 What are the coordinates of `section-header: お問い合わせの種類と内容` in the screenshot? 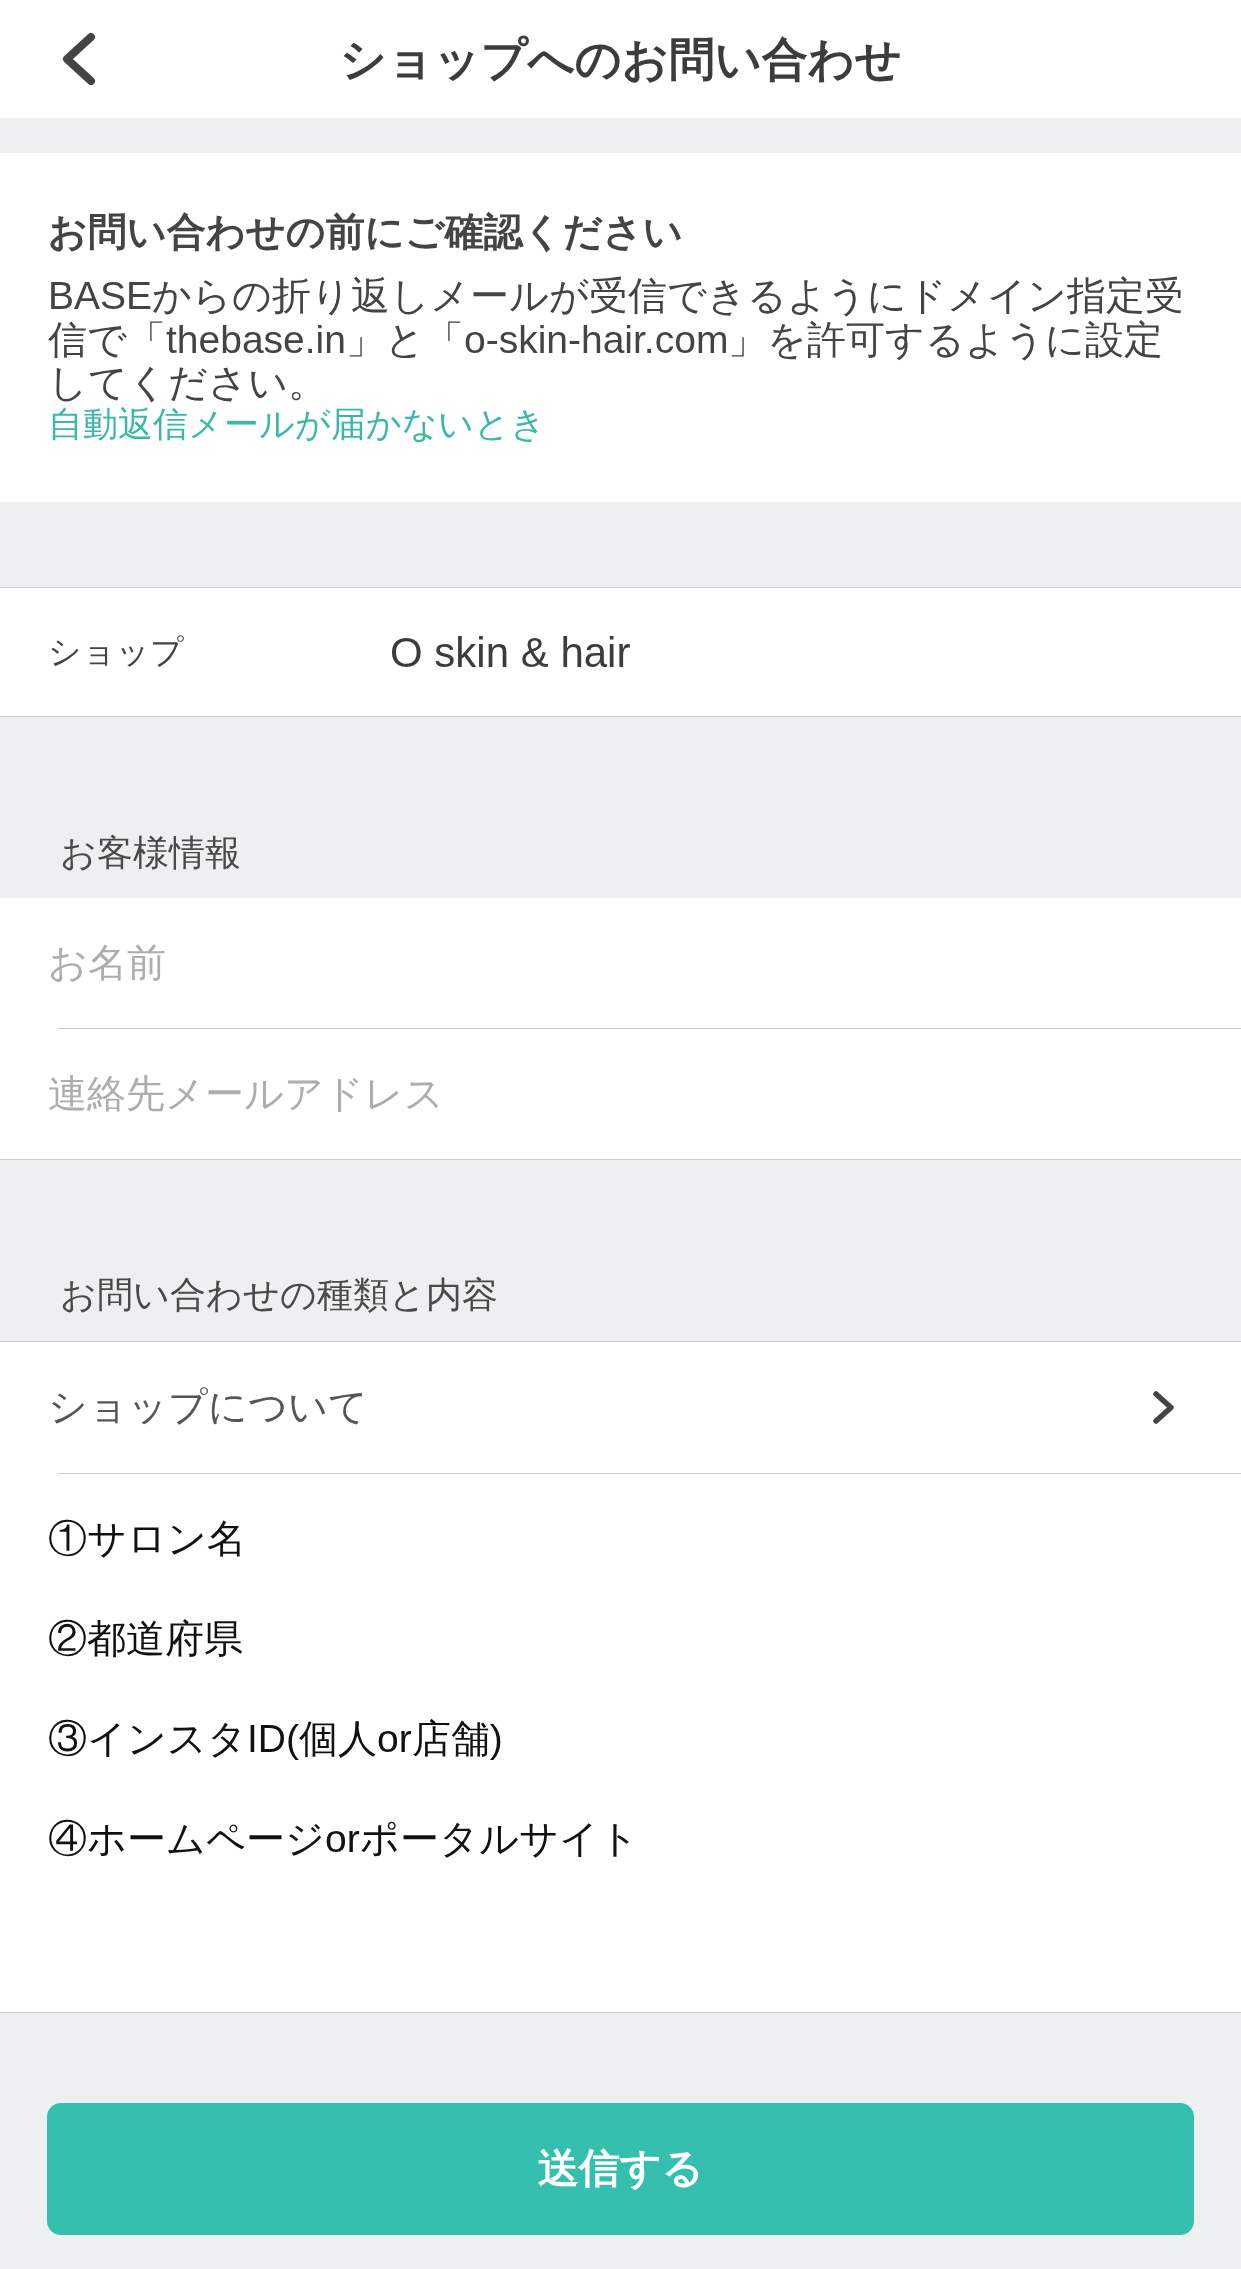 It's located at (279, 1295).